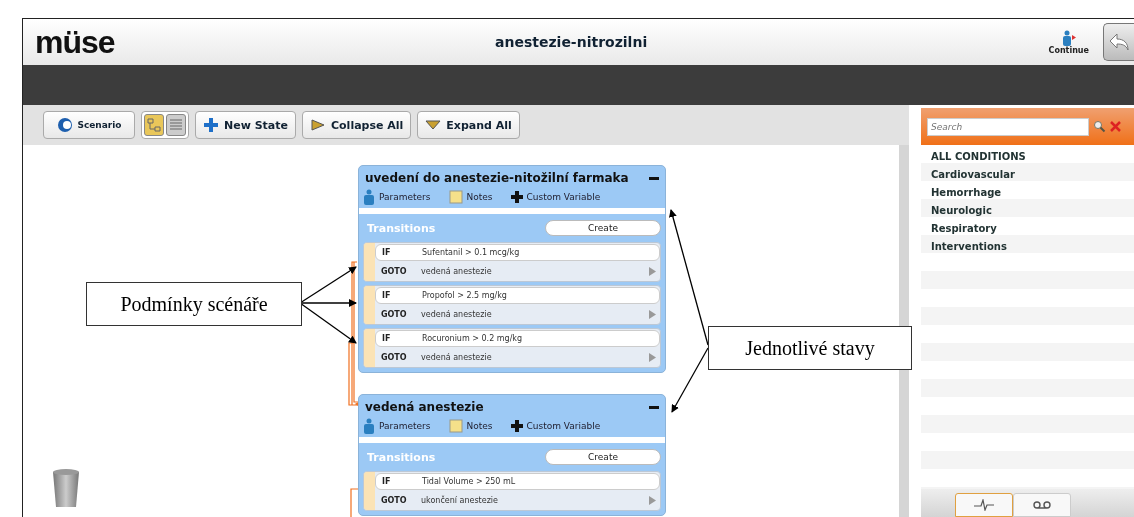 This screenshot has height=517, width=1134. What do you see at coordinates (66, 489) in the screenshot?
I see `trash-icon` at bounding box center [66, 489].